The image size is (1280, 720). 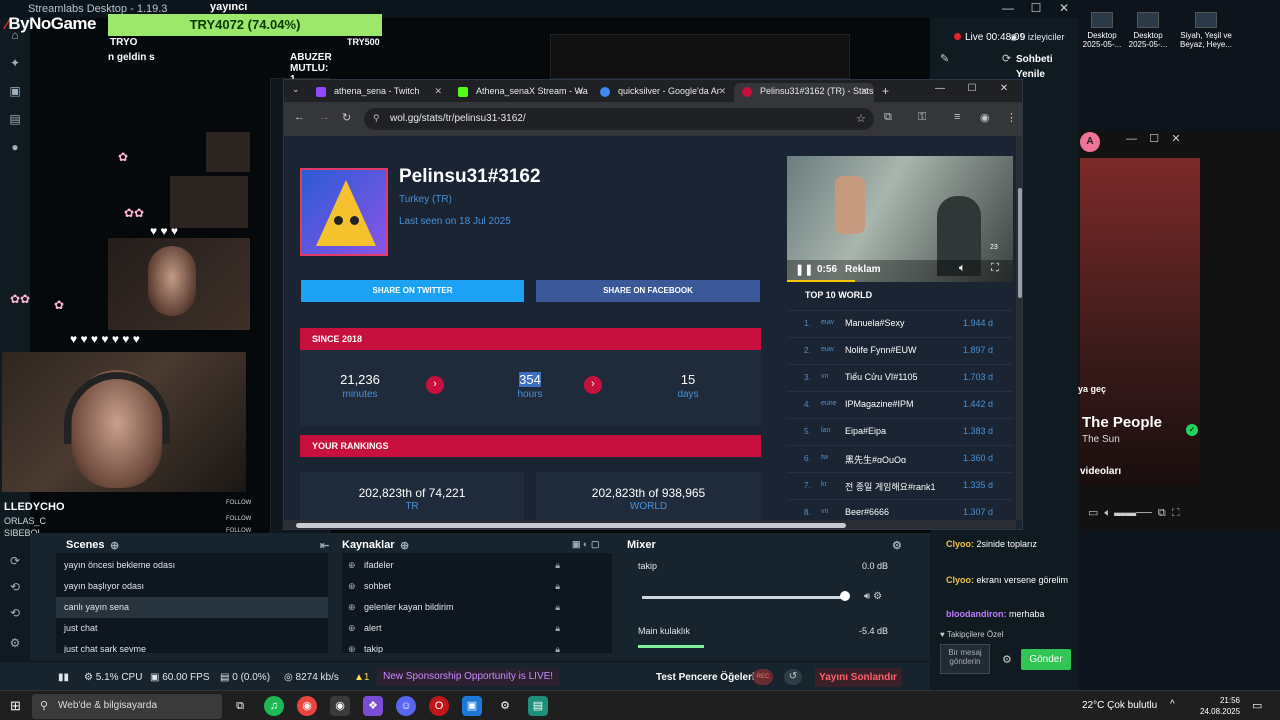 I want to click on refresh-chat-button: Sohbeti Yenile, so click(x=1041, y=67).